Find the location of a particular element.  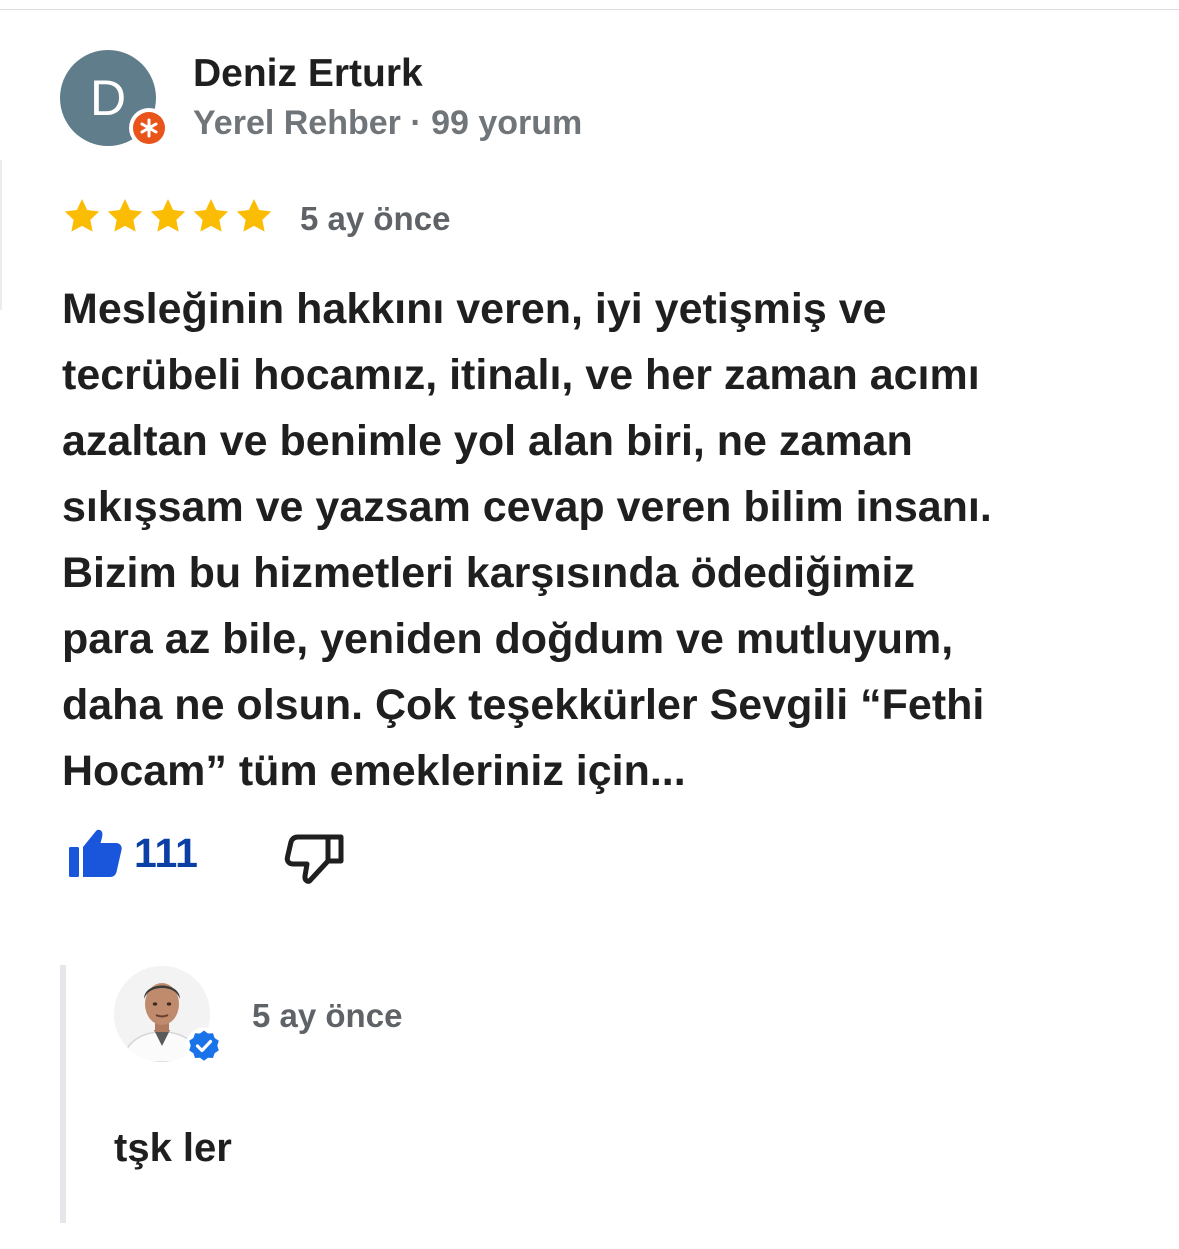

thumbs-down-icon is located at coordinates (314, 859).